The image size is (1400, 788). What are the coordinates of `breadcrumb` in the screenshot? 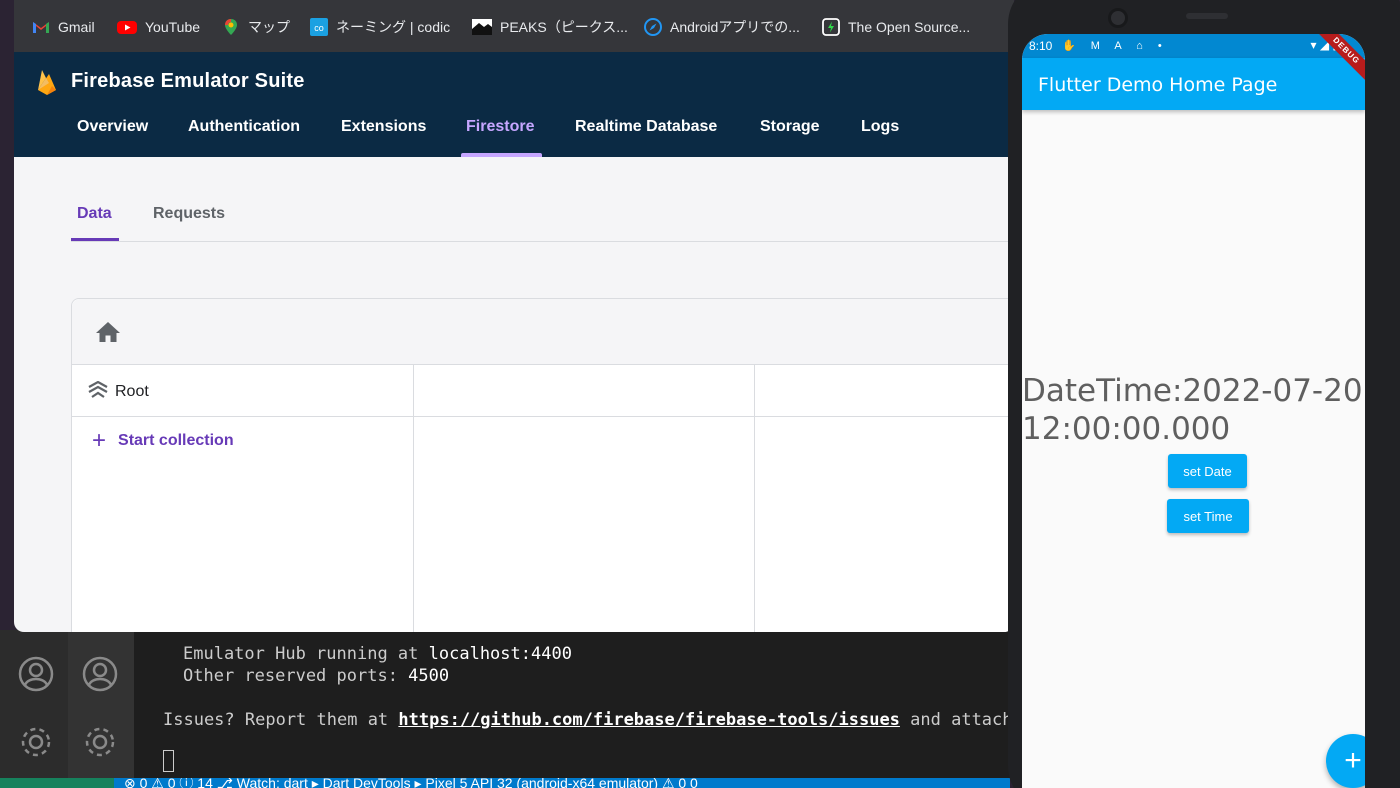 It's located at (542, 332).